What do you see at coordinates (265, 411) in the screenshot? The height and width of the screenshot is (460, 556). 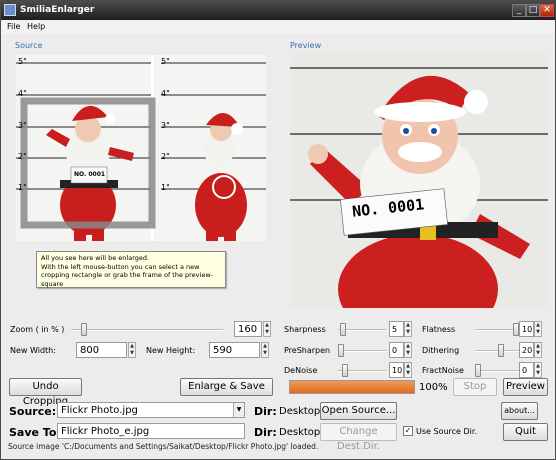 I see `source-dir-label: Dir:` at bounding box center [265, 411].